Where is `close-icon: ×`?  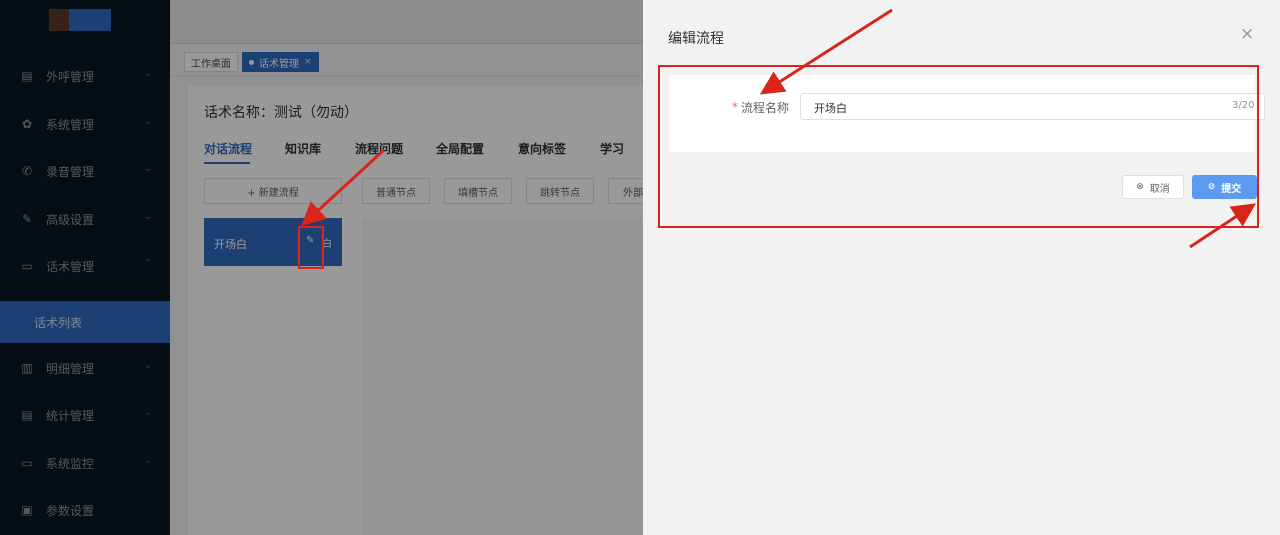
close-icon: × is located at coordinates (1247, 34).